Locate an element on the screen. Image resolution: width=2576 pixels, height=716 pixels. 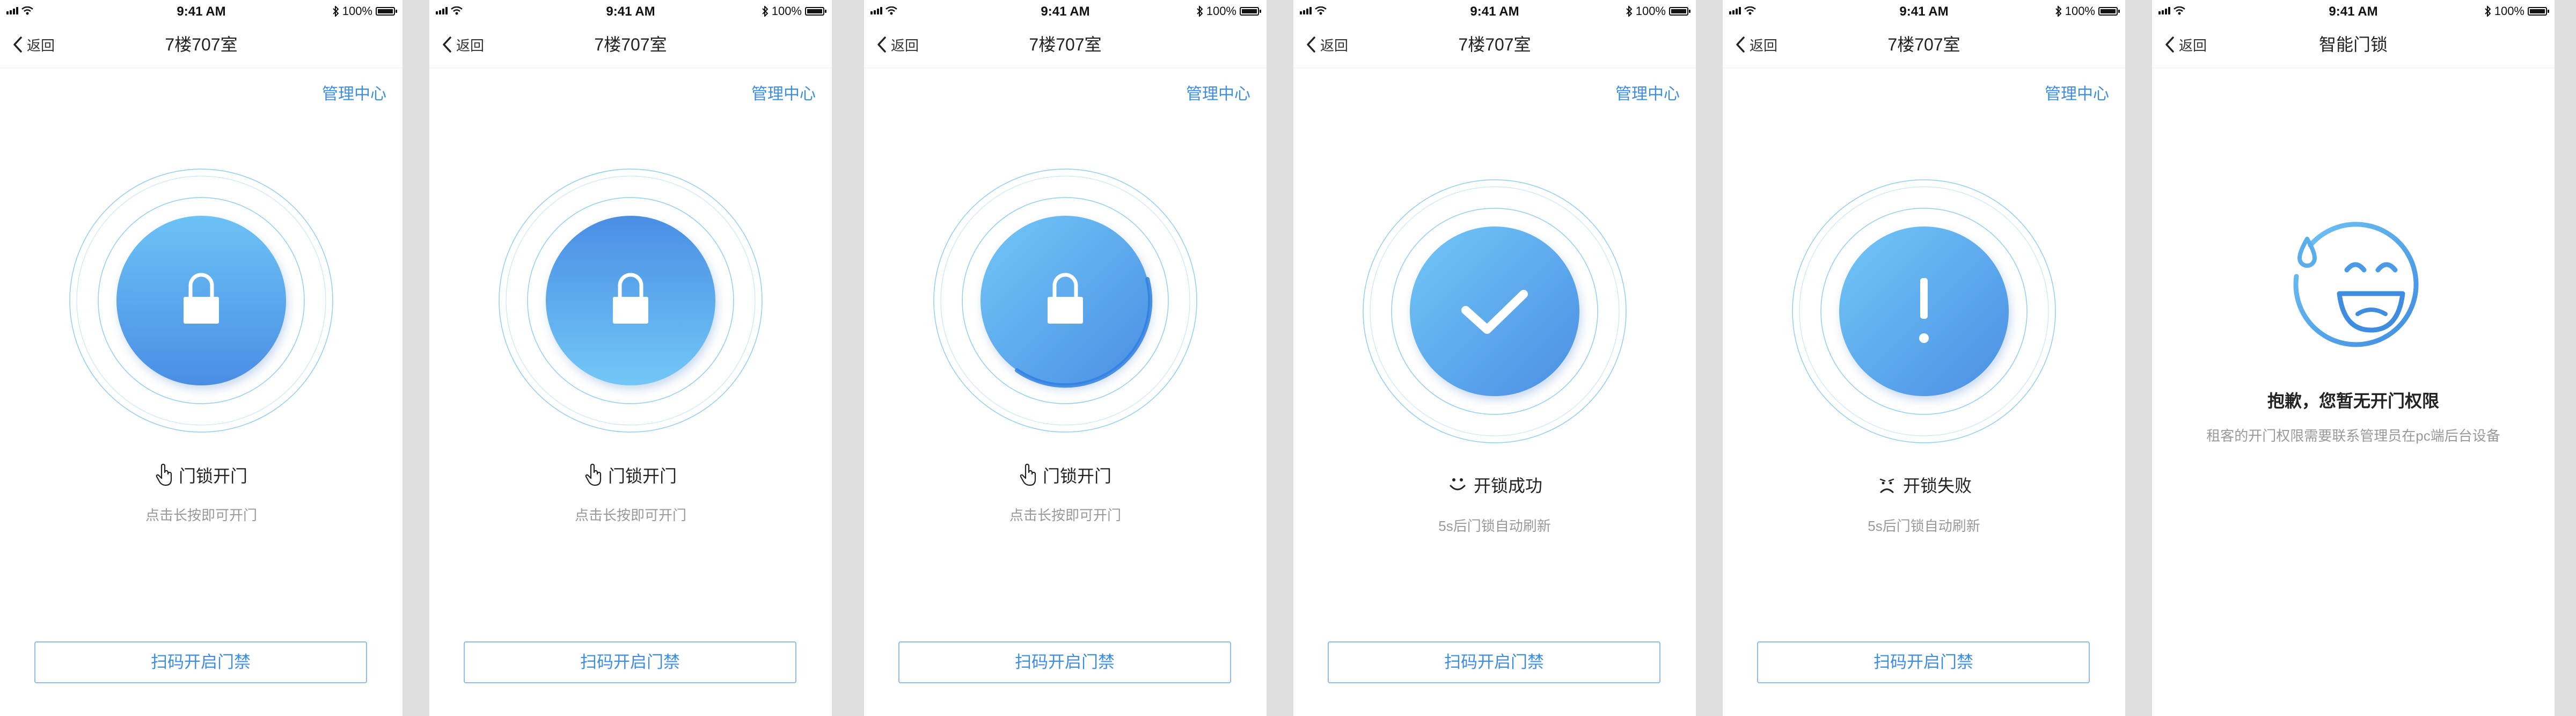
state-row: 开锁失败 is located at coordinates (1924, 484).